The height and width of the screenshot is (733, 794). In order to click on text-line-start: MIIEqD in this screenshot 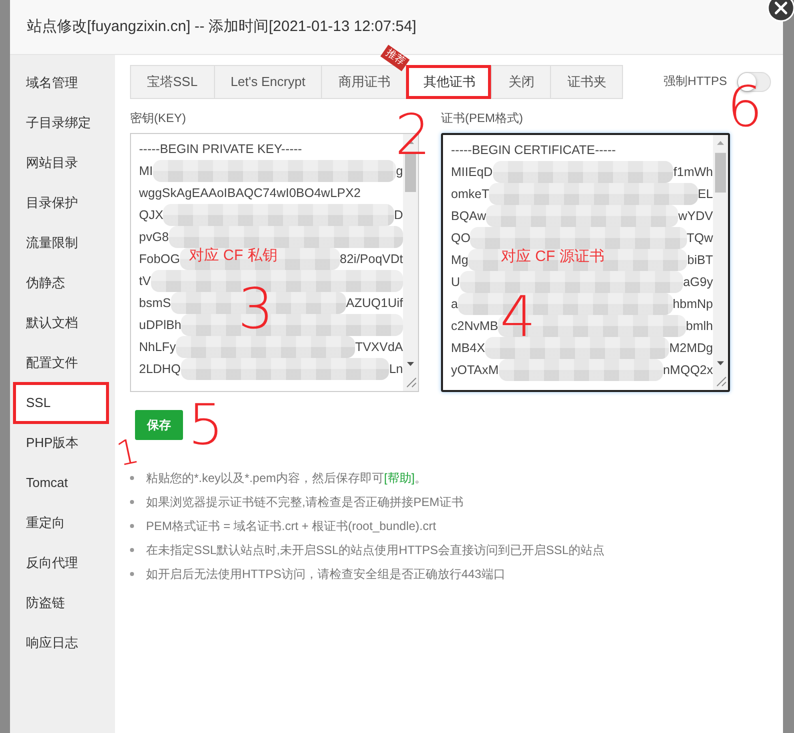, I will do `click(472, 172)`.